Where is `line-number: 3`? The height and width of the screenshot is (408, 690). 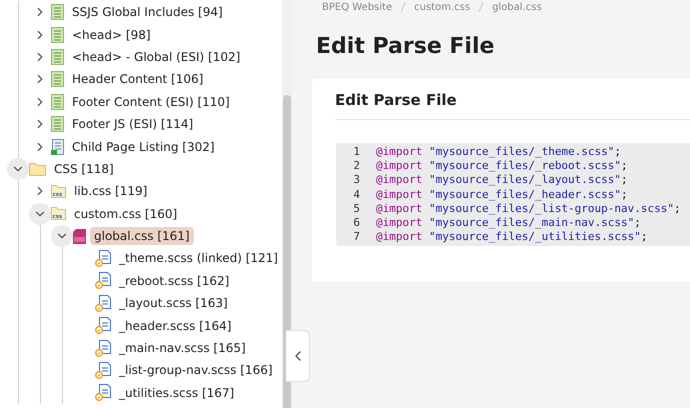
line-number: 3 is located at coordinates (356, 179).